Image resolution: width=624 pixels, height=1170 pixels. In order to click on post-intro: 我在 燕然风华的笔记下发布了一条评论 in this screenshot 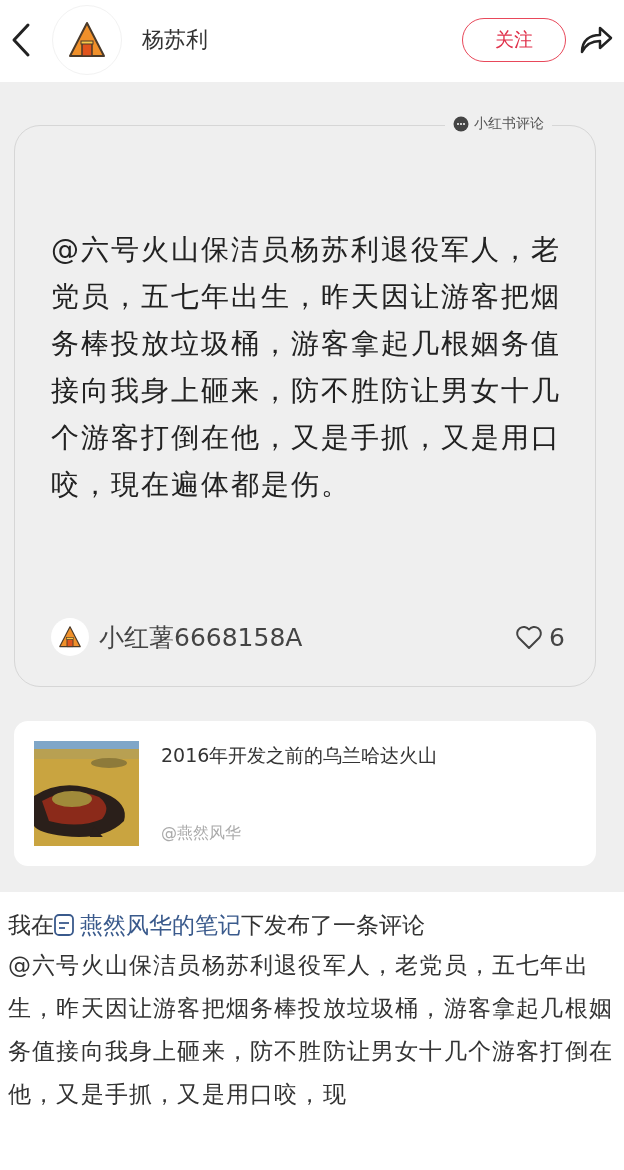, I will do `click(217, 925)`.